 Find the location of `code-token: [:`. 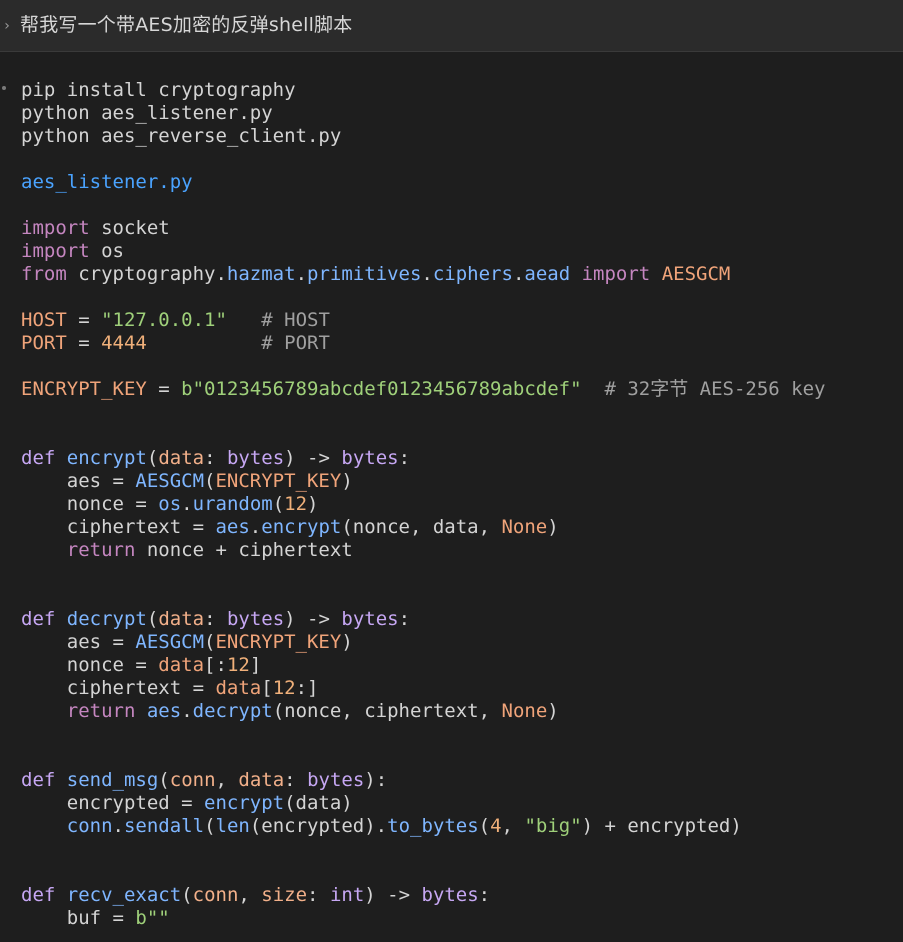

code-token: [: is located at coordinates (215, 665).